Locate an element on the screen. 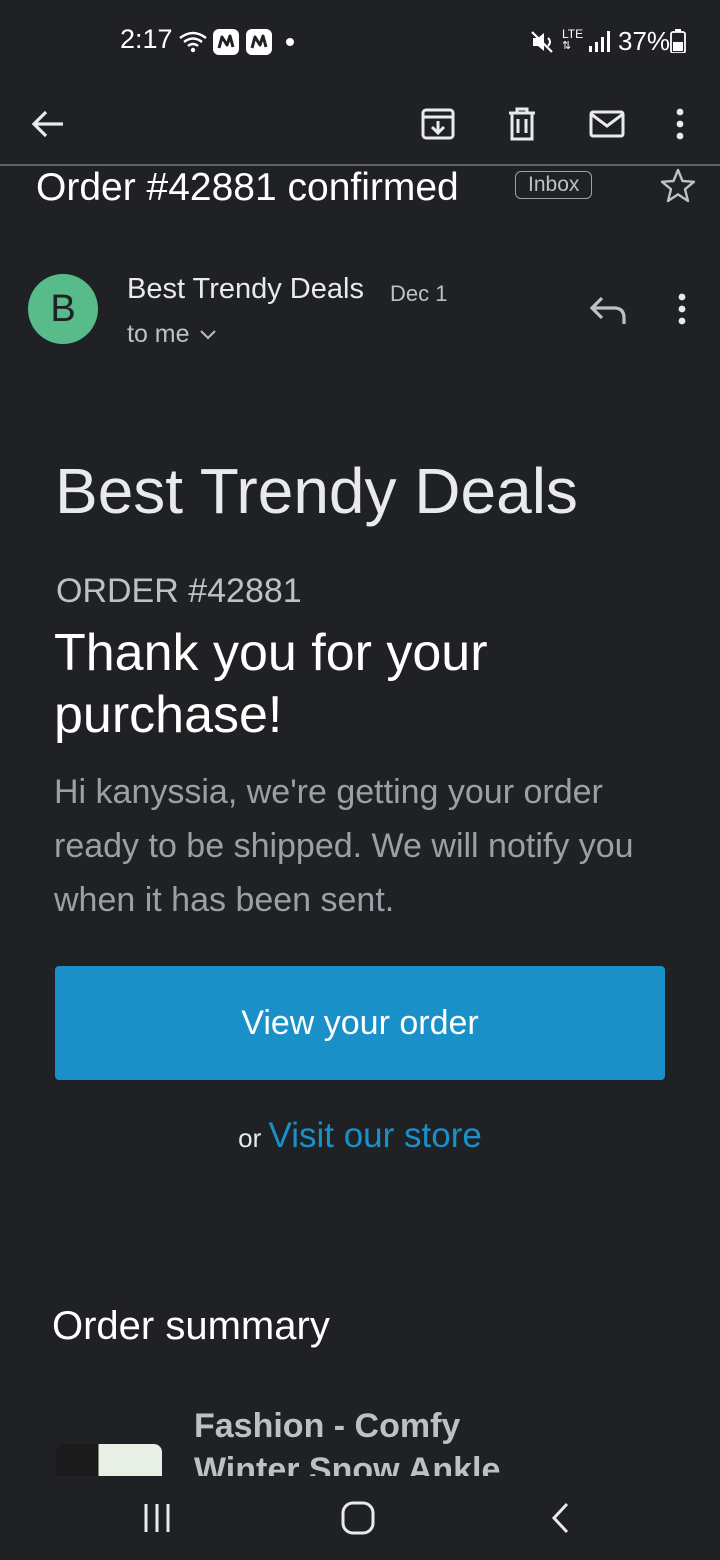  back-button is located at coordinates (48, 124).